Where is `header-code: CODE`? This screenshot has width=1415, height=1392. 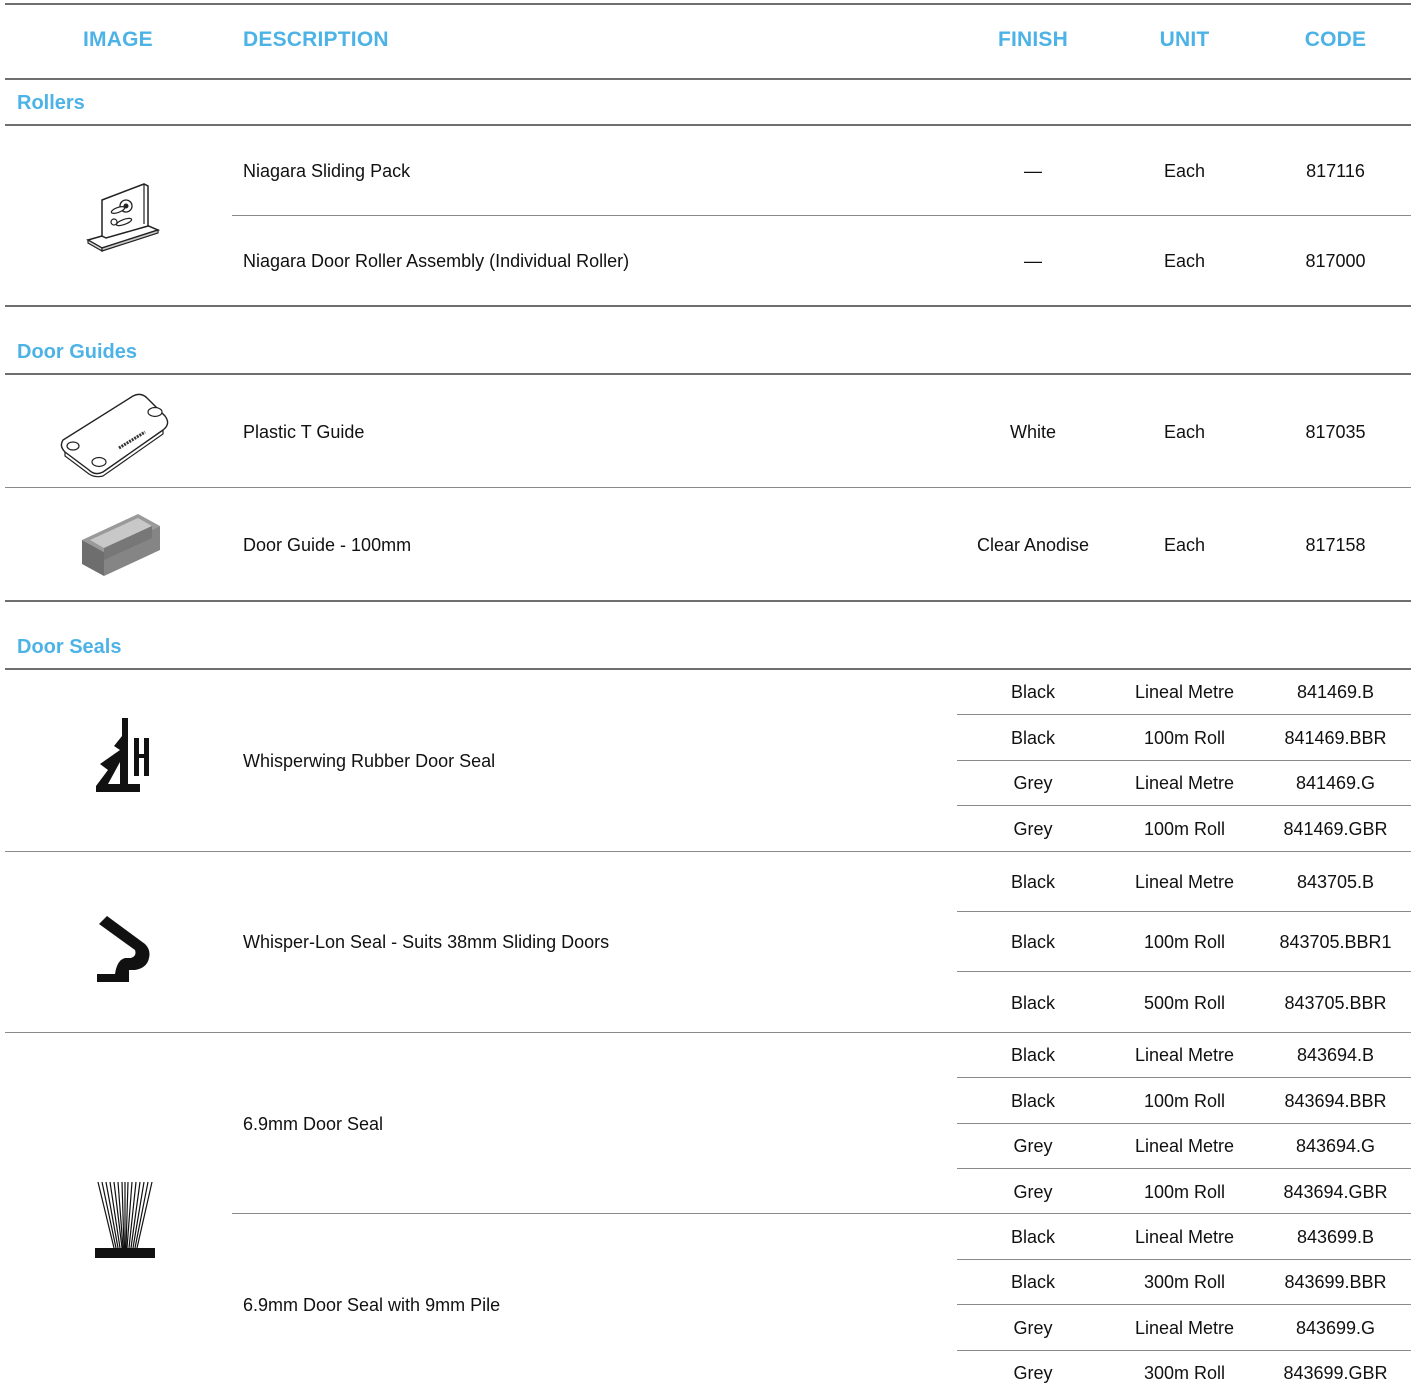 header-code: CODE is located at coordinates (1335, 39).